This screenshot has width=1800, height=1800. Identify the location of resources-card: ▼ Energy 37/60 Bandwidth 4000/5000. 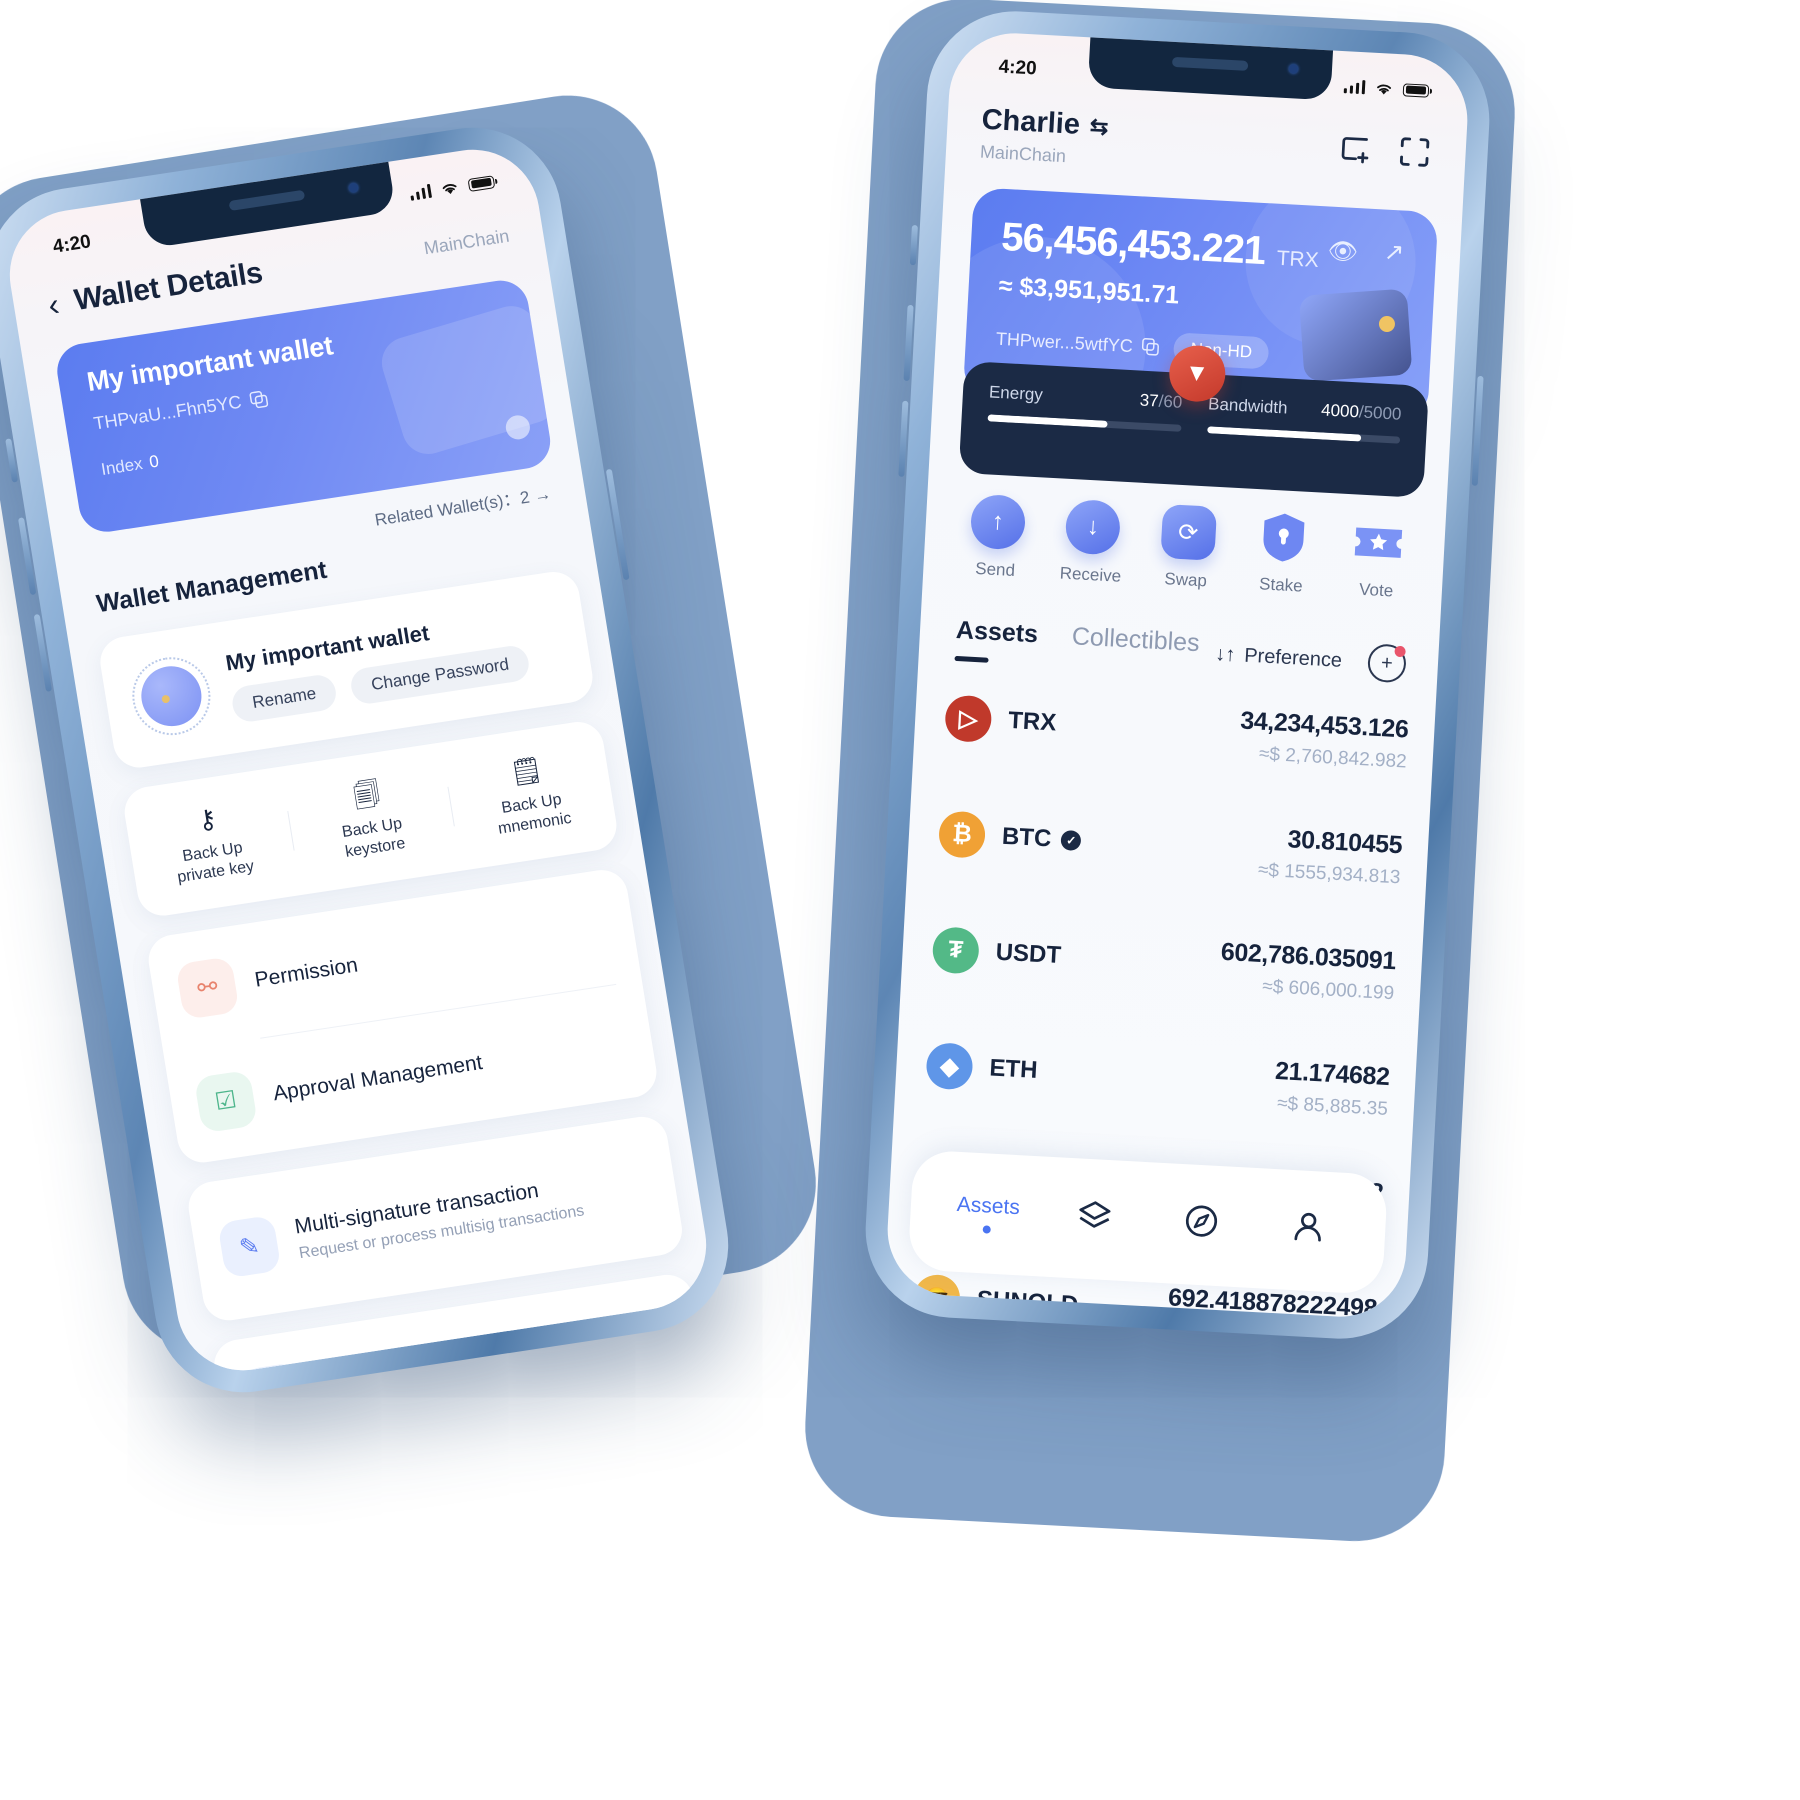
(1193, 421).